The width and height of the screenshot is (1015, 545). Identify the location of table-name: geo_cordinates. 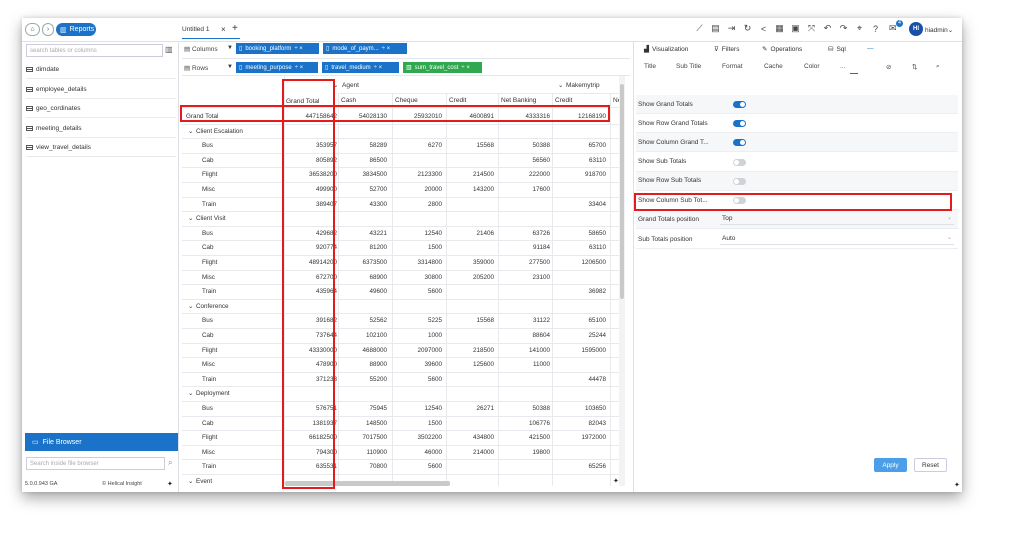
(58, 108).